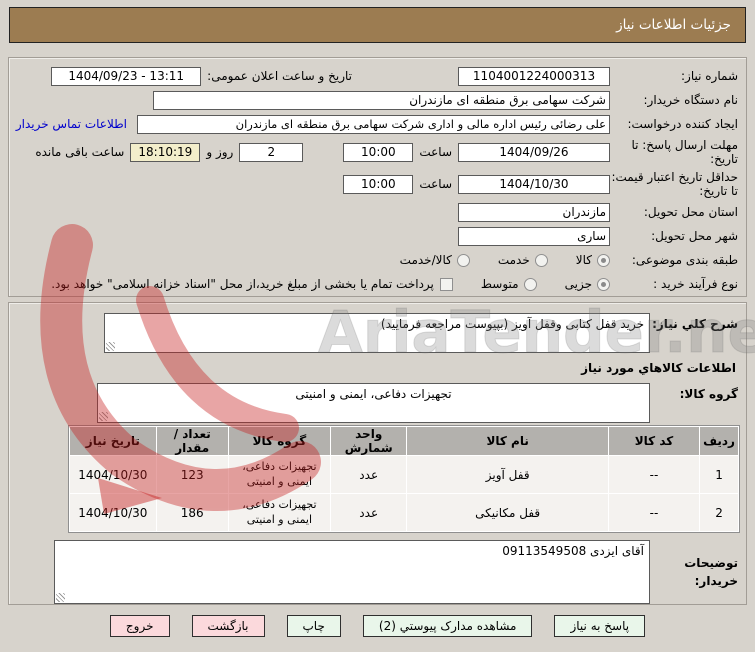 Image resolution: width=755 pixels, height=652 pixels. Describe the element at coordinates (690, 211) in the screenshot. I see `province-label: استان محل تحویل:` at that location.